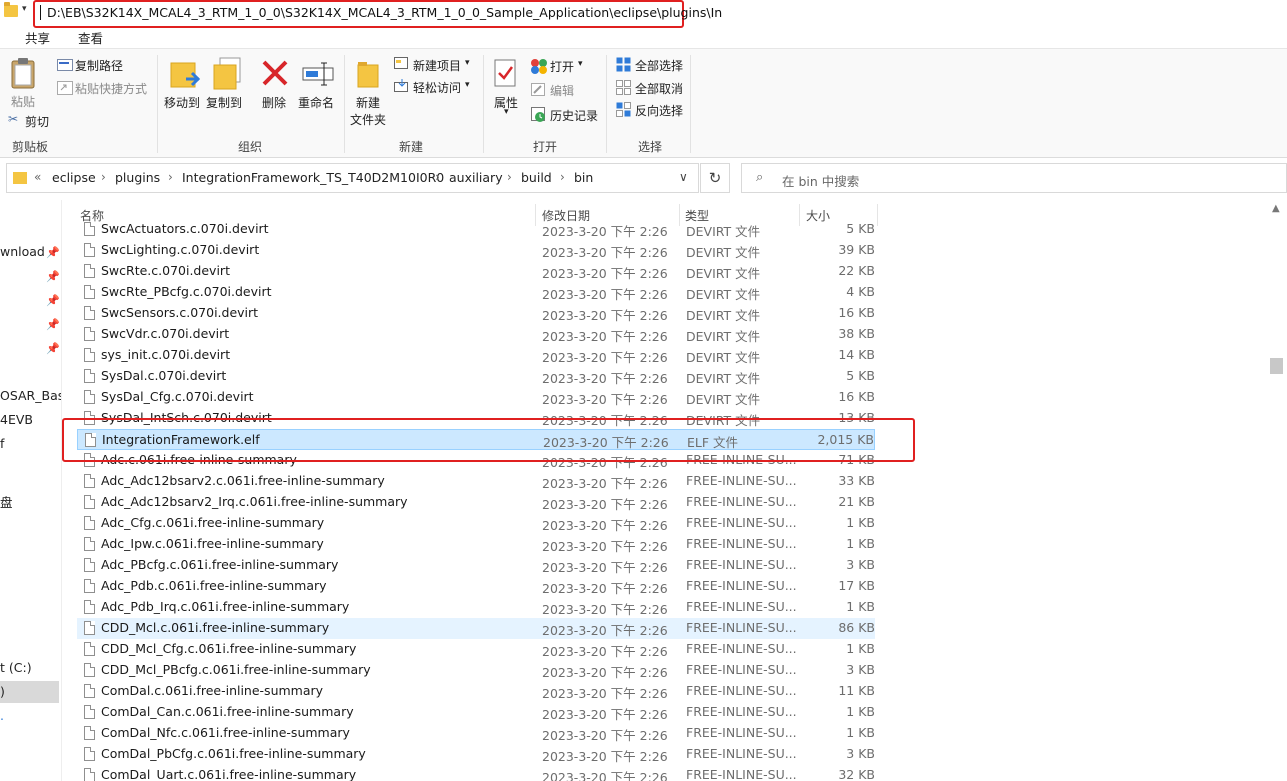  What do you see at coordinates (65, 65) in the screenshot?
I see `copy-path-icon` at bounding box center [65, 65].